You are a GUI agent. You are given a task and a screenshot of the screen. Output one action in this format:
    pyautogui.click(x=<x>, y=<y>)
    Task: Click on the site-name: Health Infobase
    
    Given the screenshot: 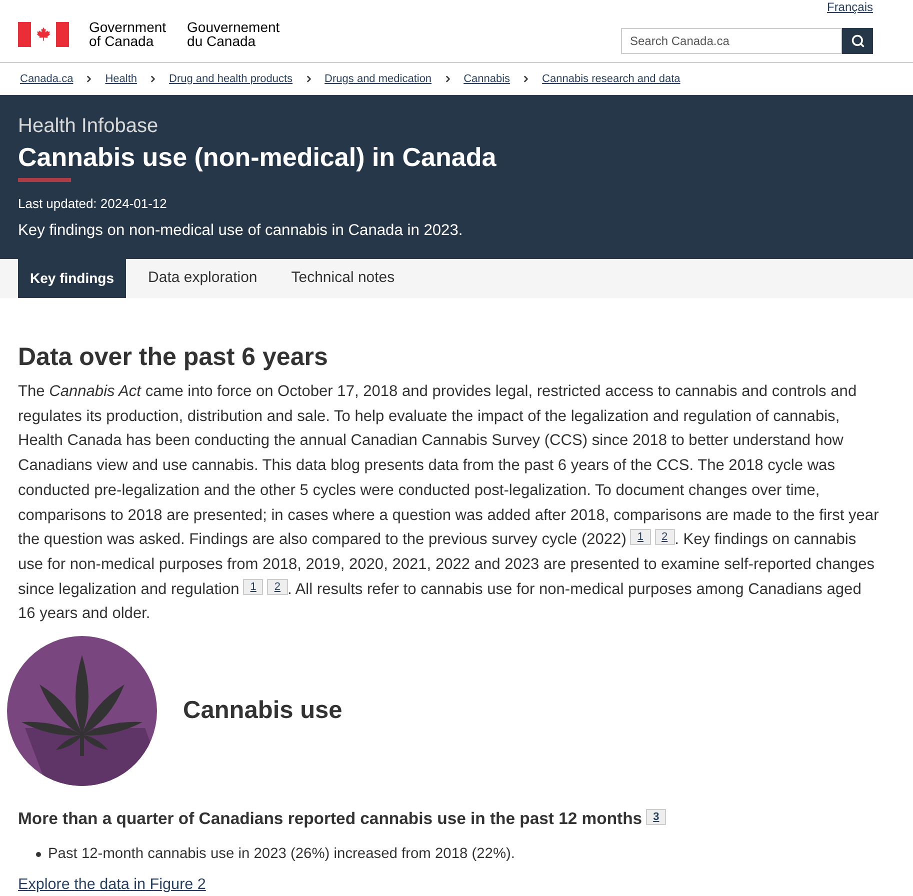 What is the action you would take?
    pyautogui.click(x=88, y=126)
    